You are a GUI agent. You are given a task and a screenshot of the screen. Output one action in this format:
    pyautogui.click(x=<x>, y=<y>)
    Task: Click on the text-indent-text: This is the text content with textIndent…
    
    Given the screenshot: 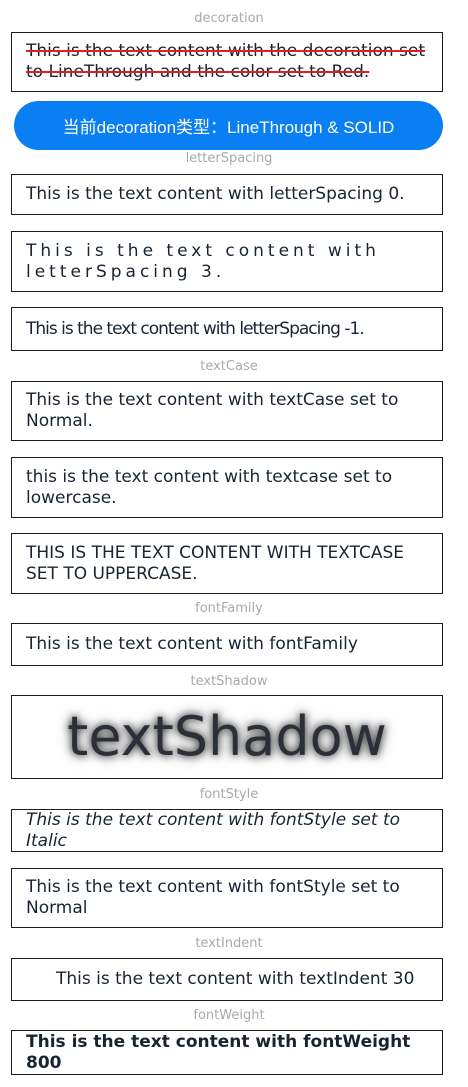 What is the action you would take?
    pyautogui.click(x=235, y=979)
    